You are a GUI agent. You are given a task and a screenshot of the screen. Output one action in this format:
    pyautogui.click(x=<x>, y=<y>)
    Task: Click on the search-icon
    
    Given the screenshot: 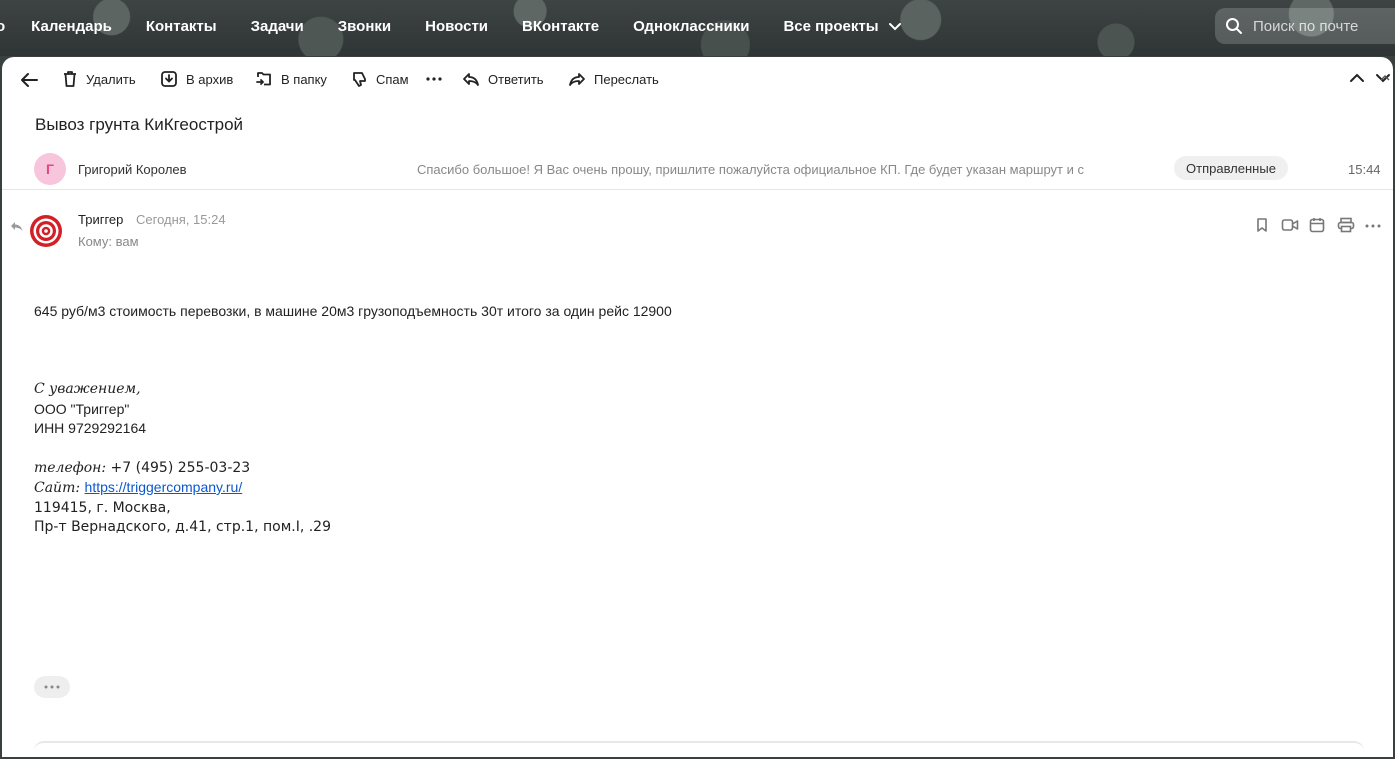 What is the action you would take?
    pyautogui.click(x=1234, y=26)
    